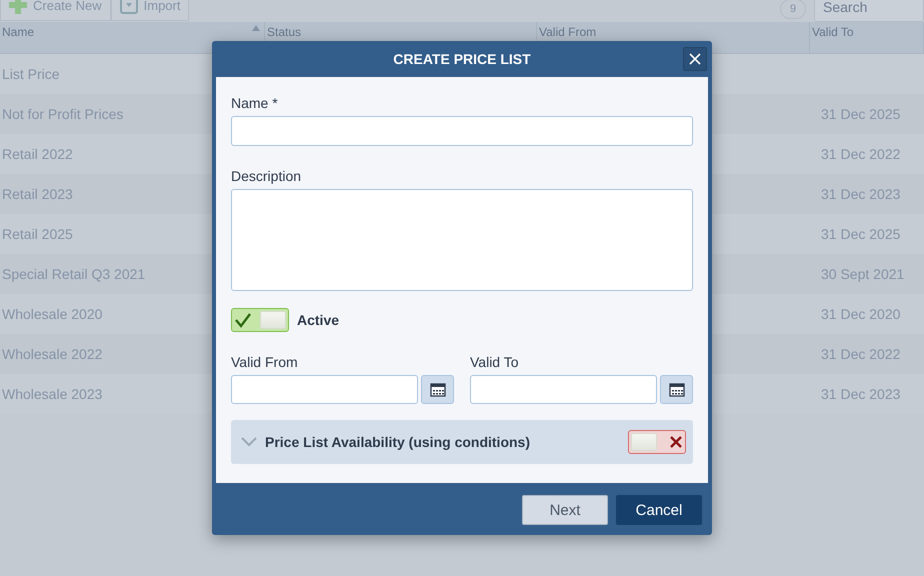 The image size is (924, 576). I want to click on field-label: Valid To, so click(495, 362).